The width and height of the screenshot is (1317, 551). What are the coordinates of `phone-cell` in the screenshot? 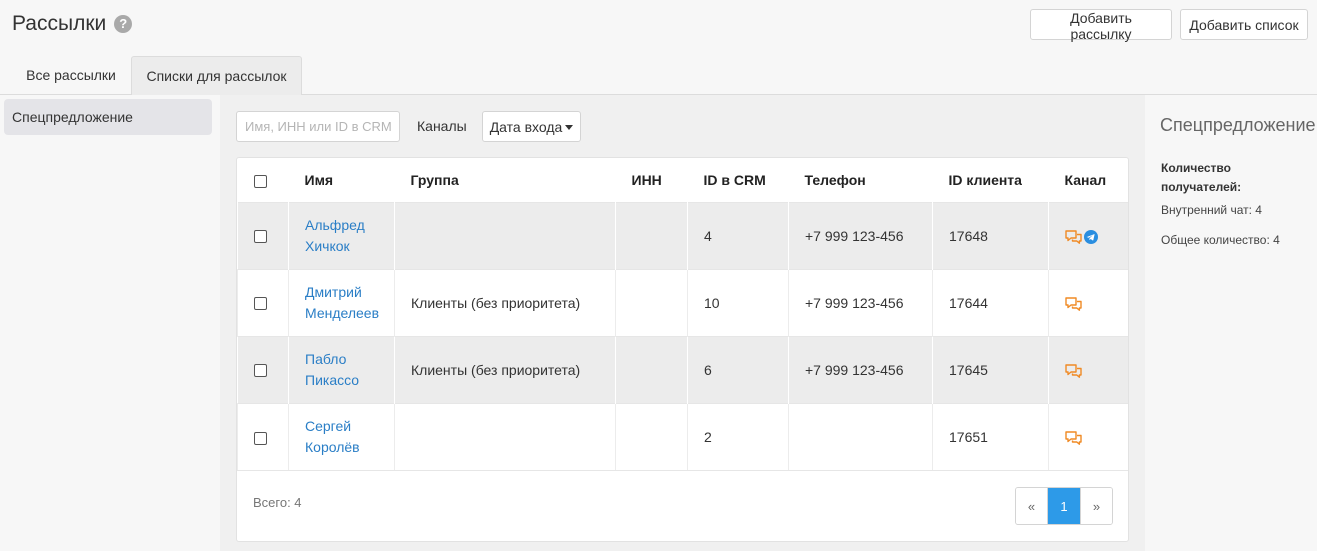 It's located at (860, 436).